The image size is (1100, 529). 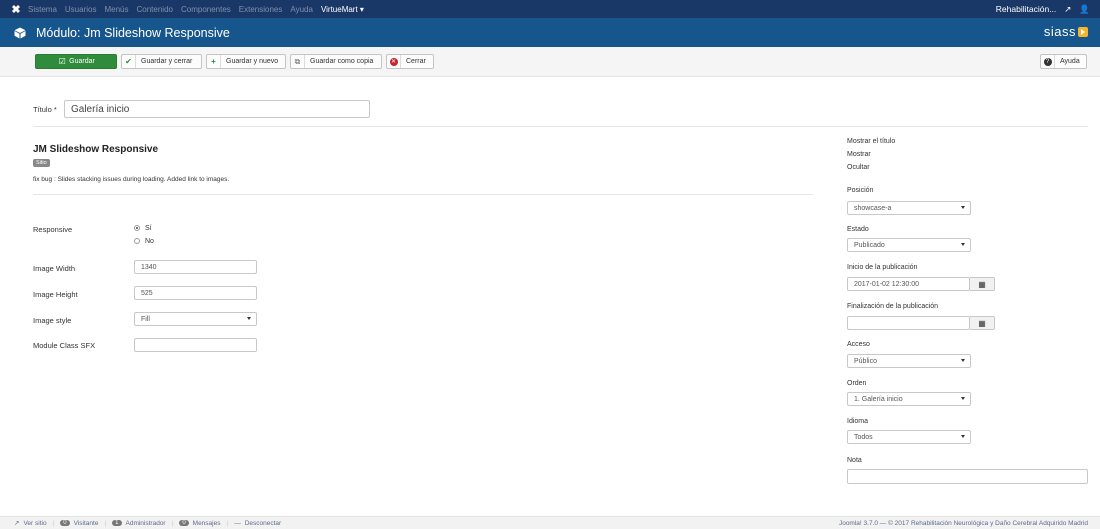 I want to click on admins-badge: 1, so click(x=117, y=523).